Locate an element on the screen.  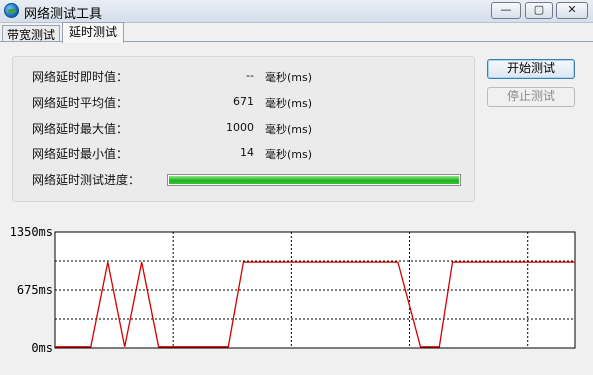
min-latency-unit: 毫秒(ms) is located at coordinates (289, 154).